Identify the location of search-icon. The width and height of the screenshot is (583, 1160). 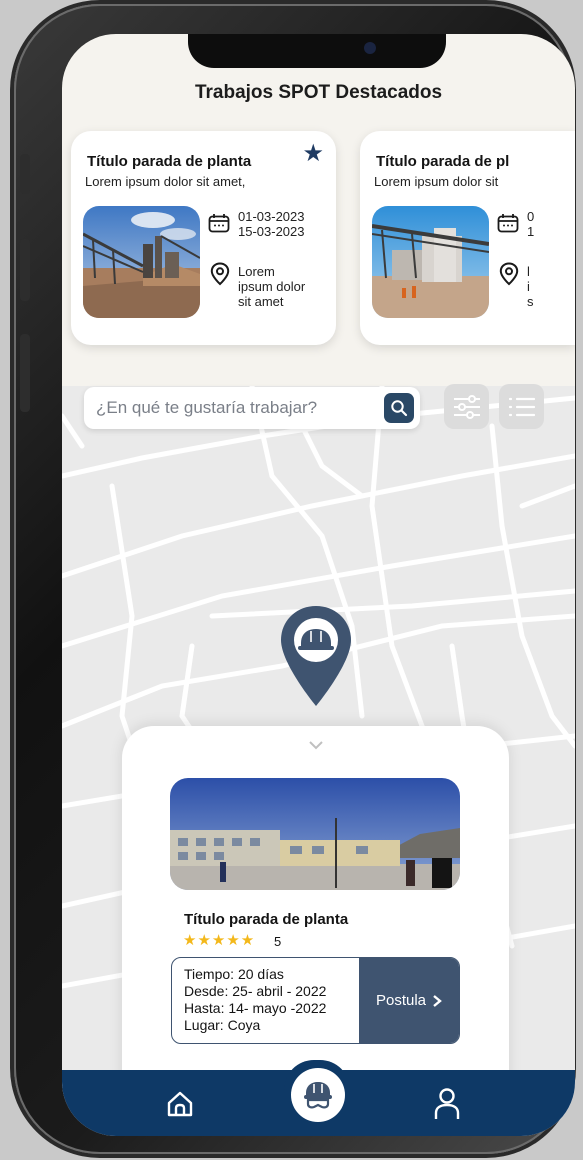
(399, 408).